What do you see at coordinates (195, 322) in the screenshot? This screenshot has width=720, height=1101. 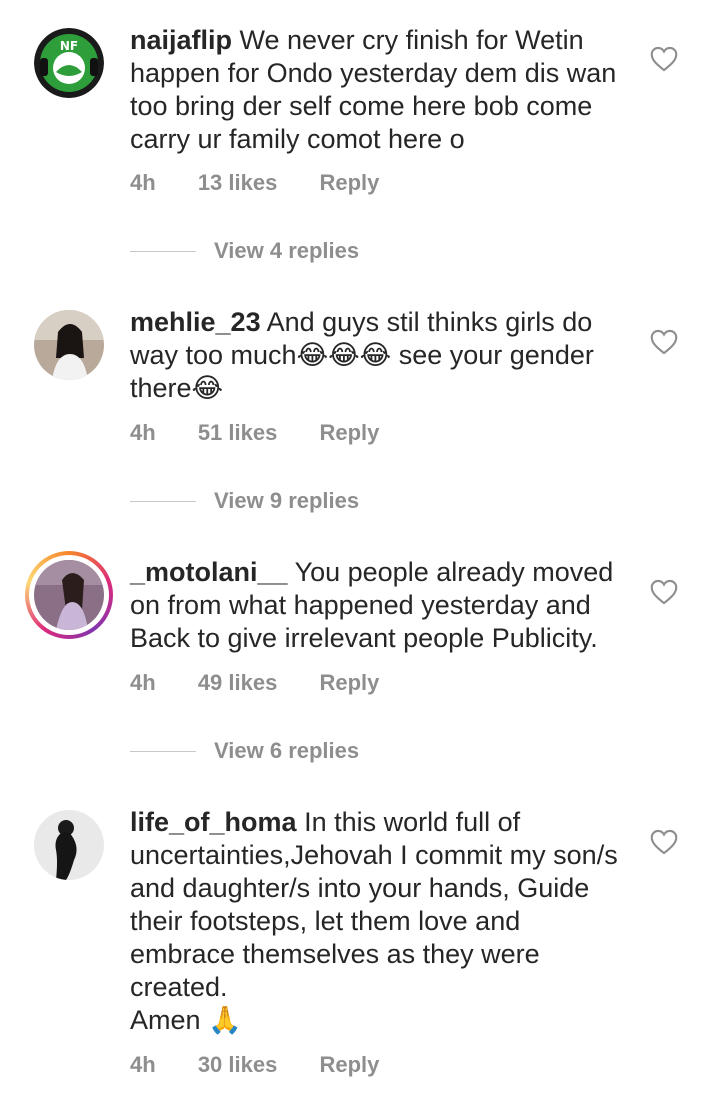 I see `username: mehlie_23` at bounding box center [195, 322].